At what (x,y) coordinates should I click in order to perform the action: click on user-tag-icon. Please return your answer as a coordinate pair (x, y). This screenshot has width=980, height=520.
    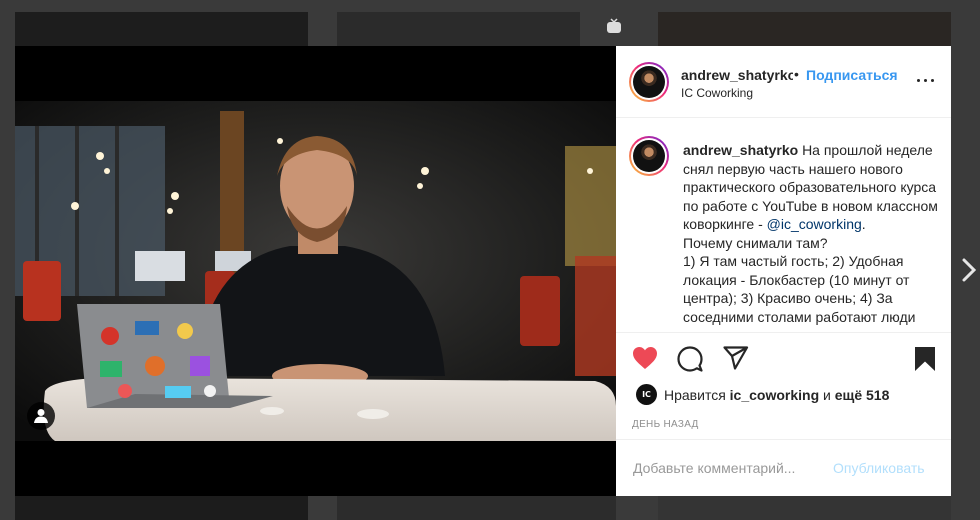
    Looking at the image, I should click on (41, 416).